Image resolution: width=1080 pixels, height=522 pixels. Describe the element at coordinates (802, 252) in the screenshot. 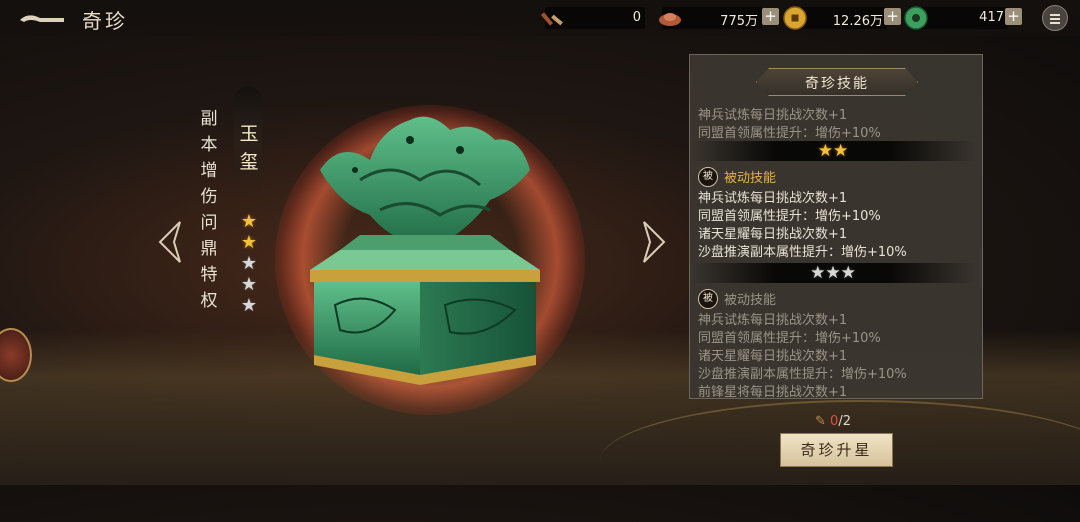

I see `level2-line-4: 沙盘推演副本属性提升：增伤+10%` at that location.